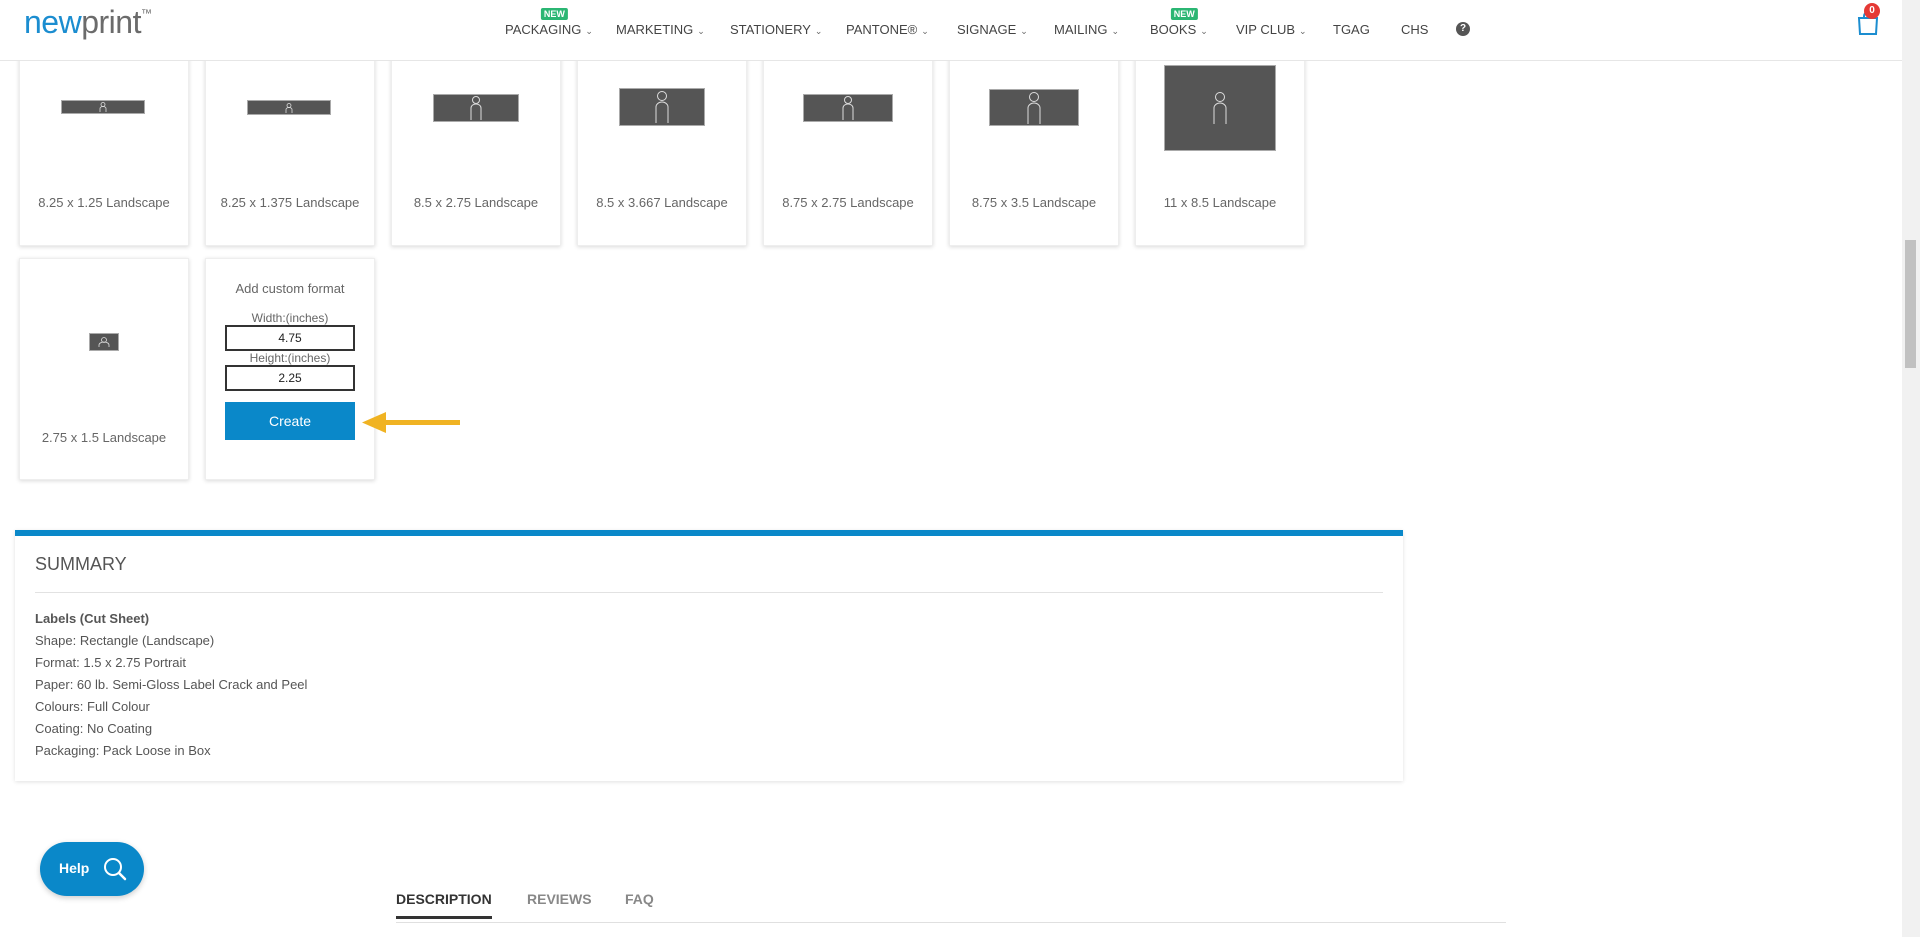 This screenshot has height=937, width=1920. What do you see at coordinates (1910, 304) in the screenshot?
I see `scrollbar-thumb` at bounding box center [1910, 304].